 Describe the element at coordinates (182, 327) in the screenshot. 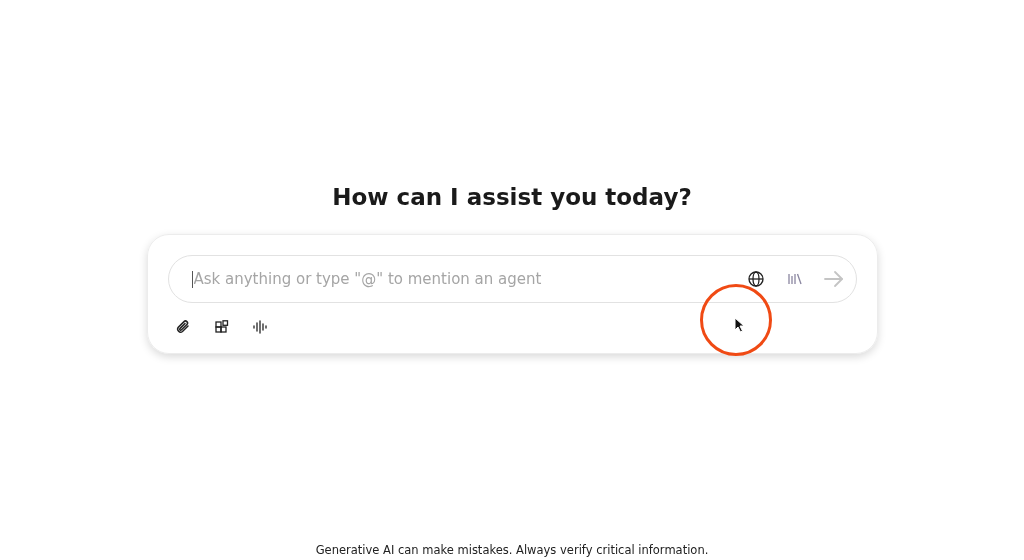

I see `paperclip-icon` at that location.